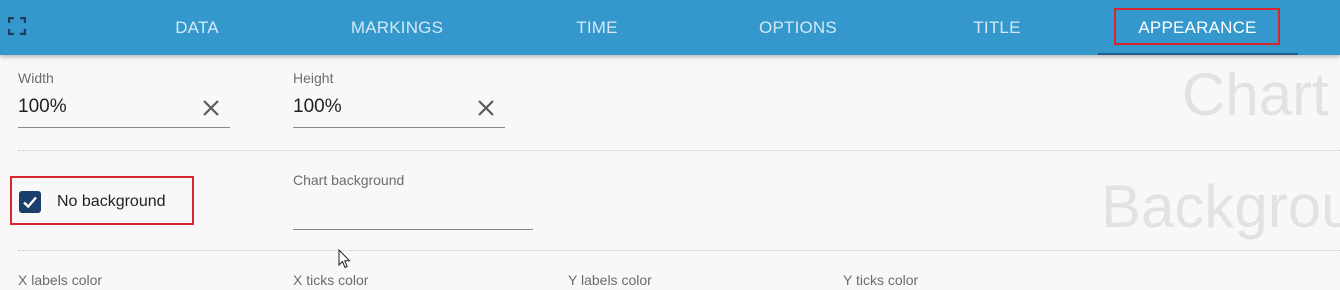 The image size is (1340, 290). I want to click on tab-data: DATA, so click(197, 27).